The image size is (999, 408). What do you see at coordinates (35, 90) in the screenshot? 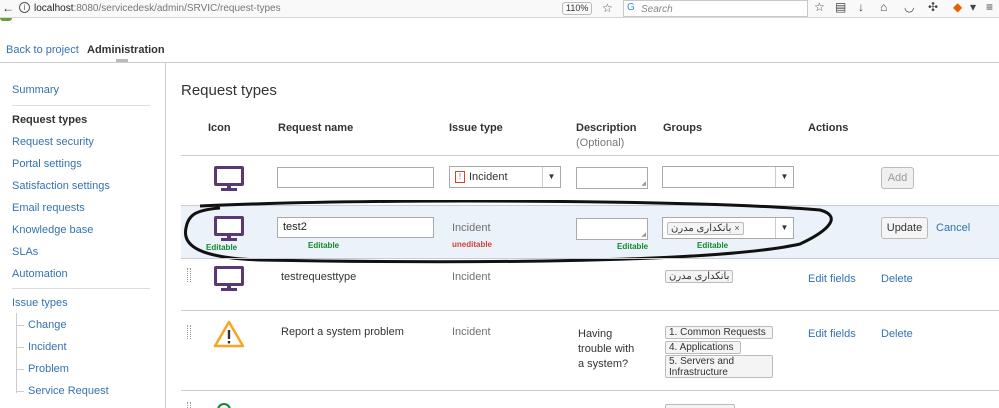
I see `sidebar-item-summary: Summary` at bounding box center [35, 90].